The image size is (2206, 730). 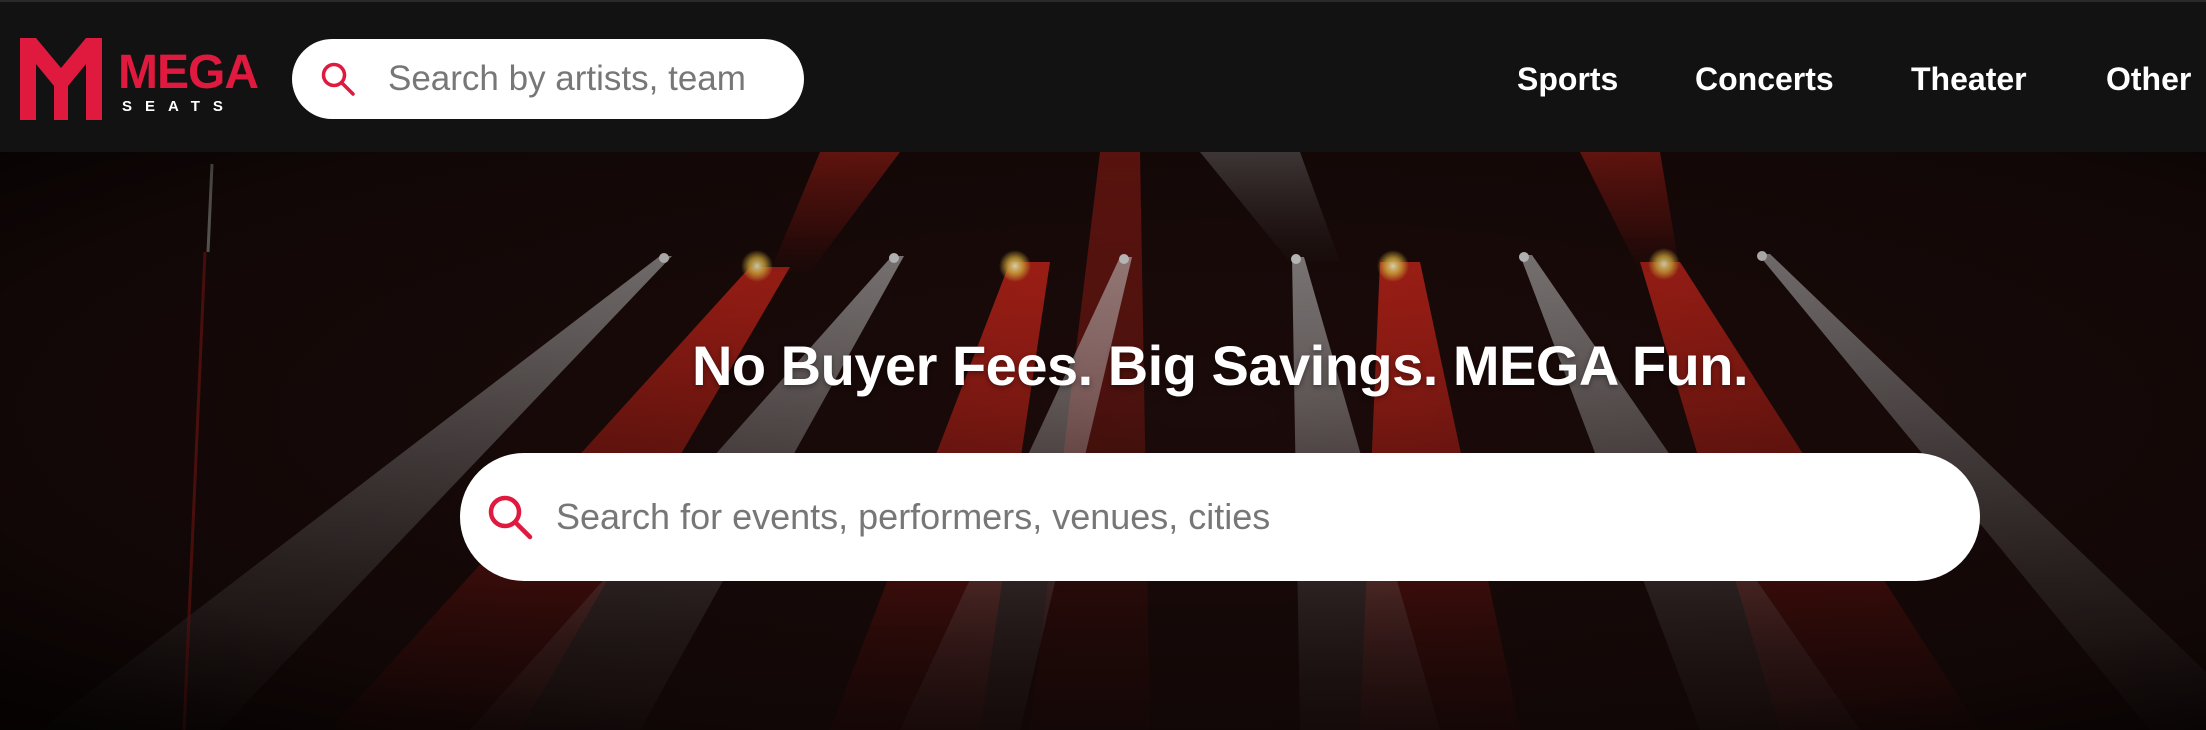 I want to click on hero-search, so click(x=1220, y=517).